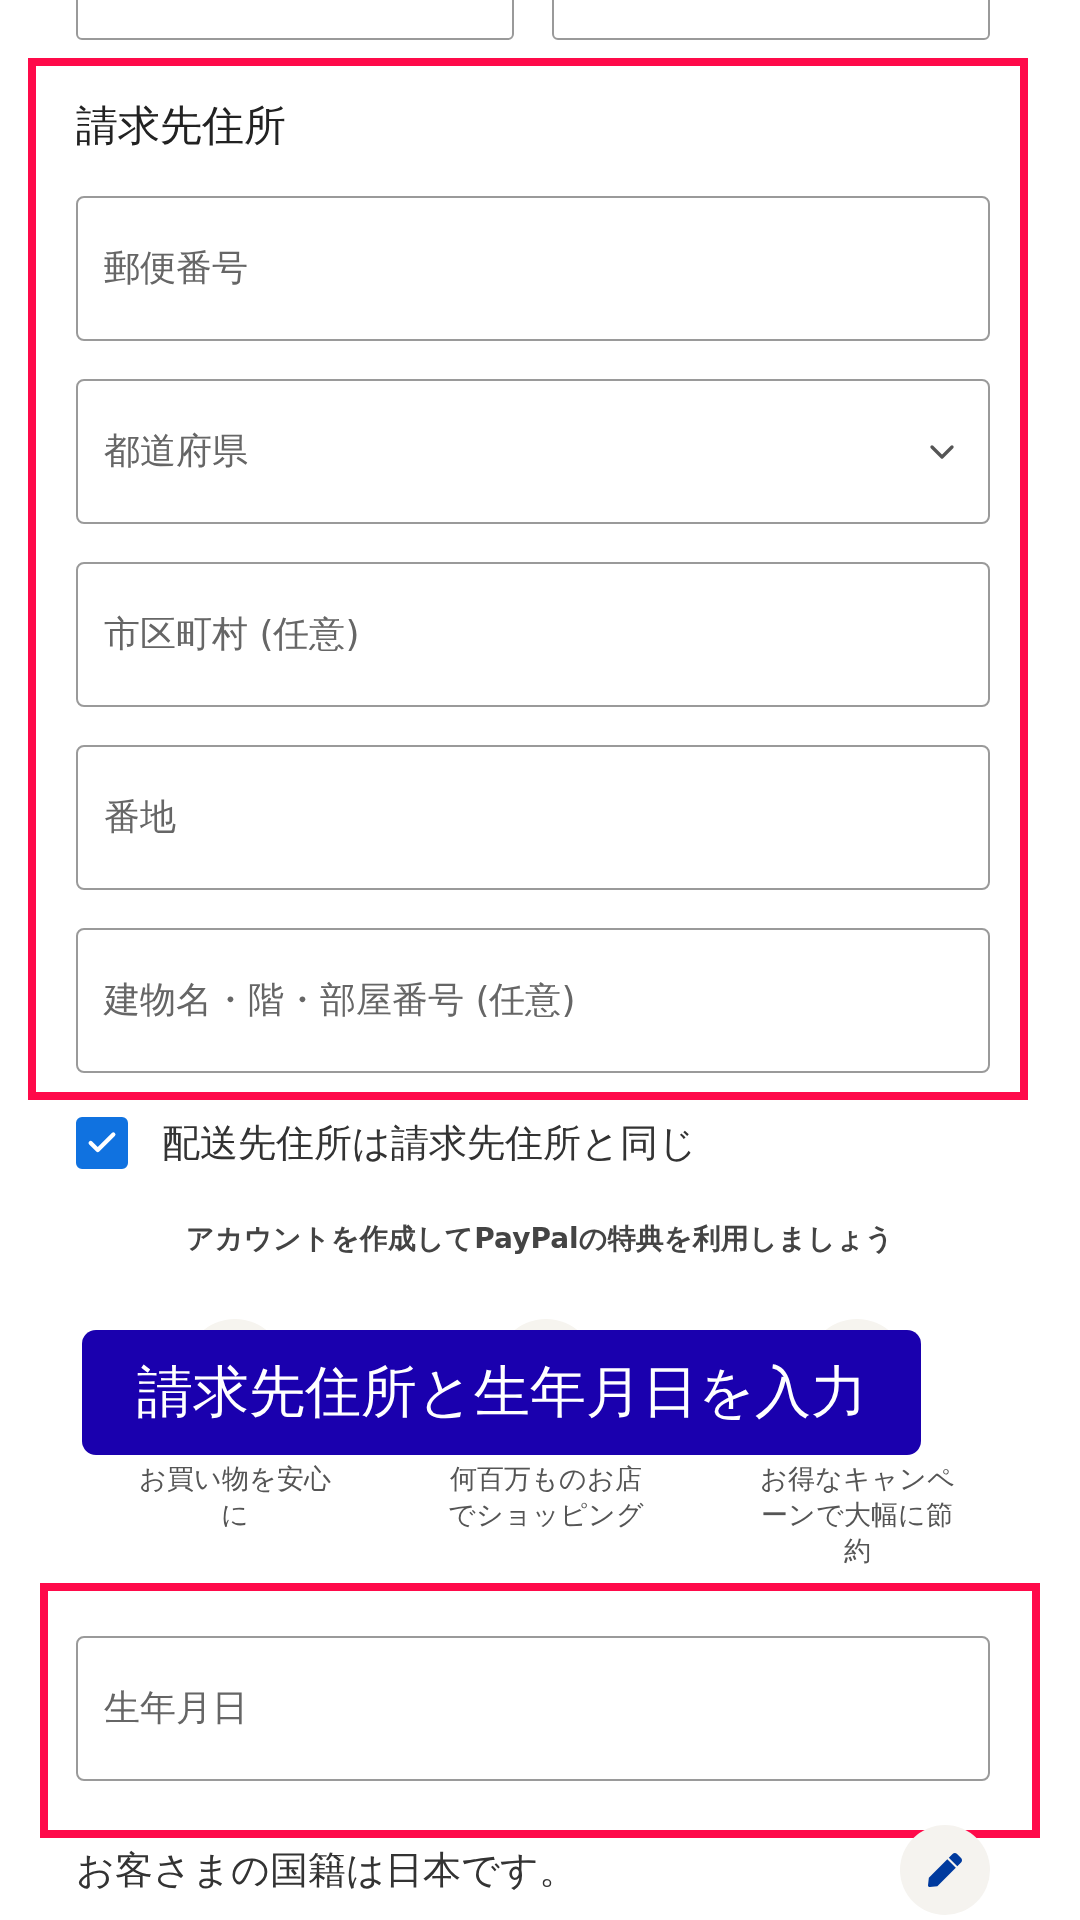 This screenshot has width=1080, height=1920. What do you see at coordinates (533, 634) in the screenshot?
I see `input-field: 市区町村 (任意)` at bounding box center [533, 634].